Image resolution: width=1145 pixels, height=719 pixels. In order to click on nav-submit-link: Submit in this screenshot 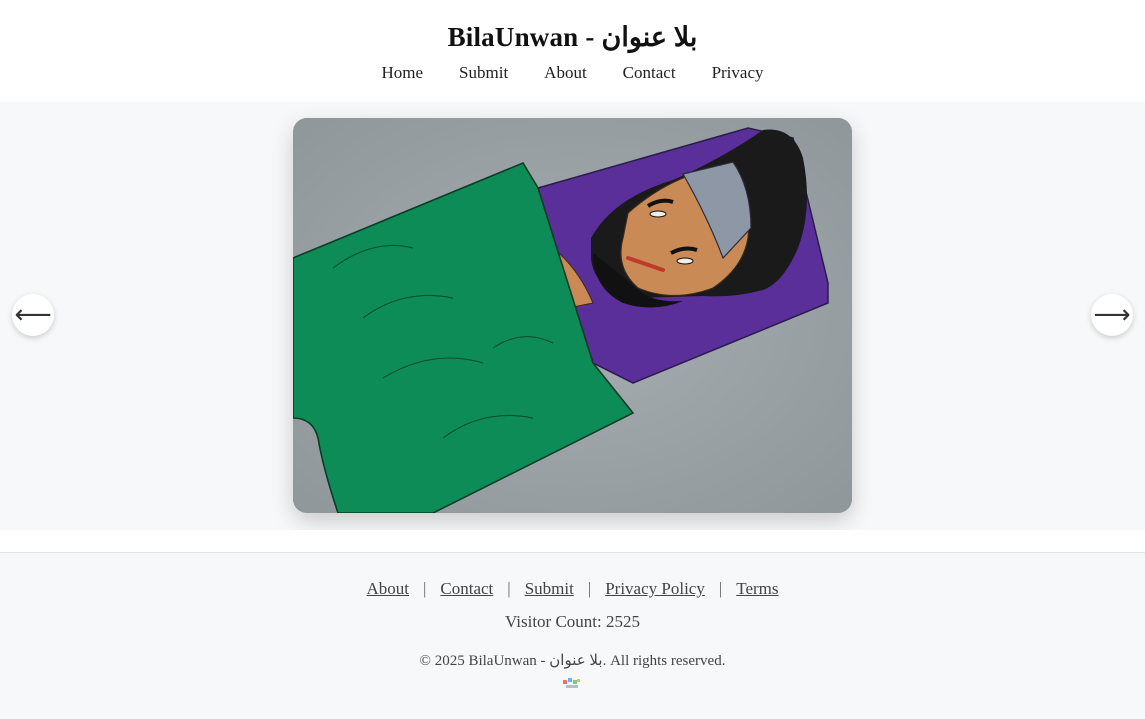, I will do `click(483, 73)`.